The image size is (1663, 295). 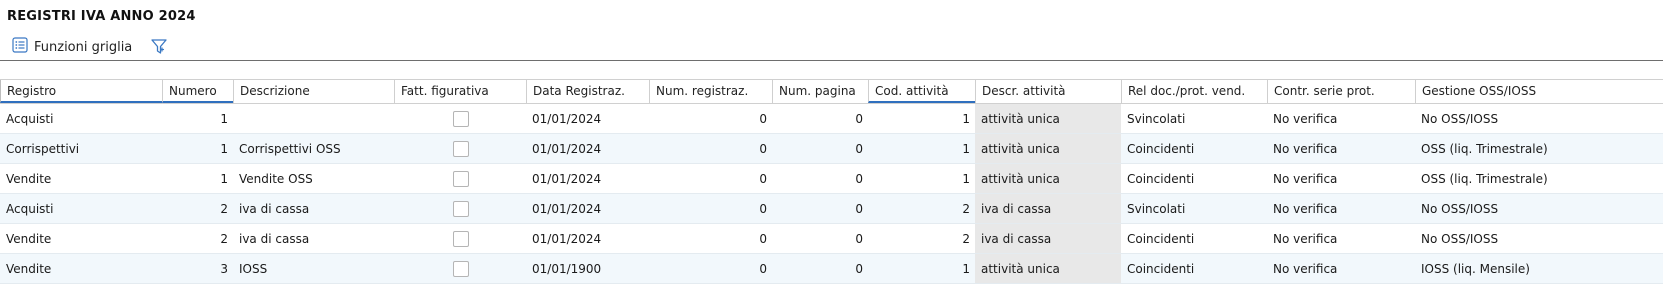 I want to click on col-num-registrazione-header: Num. registraz., so click(x=710, y=91).